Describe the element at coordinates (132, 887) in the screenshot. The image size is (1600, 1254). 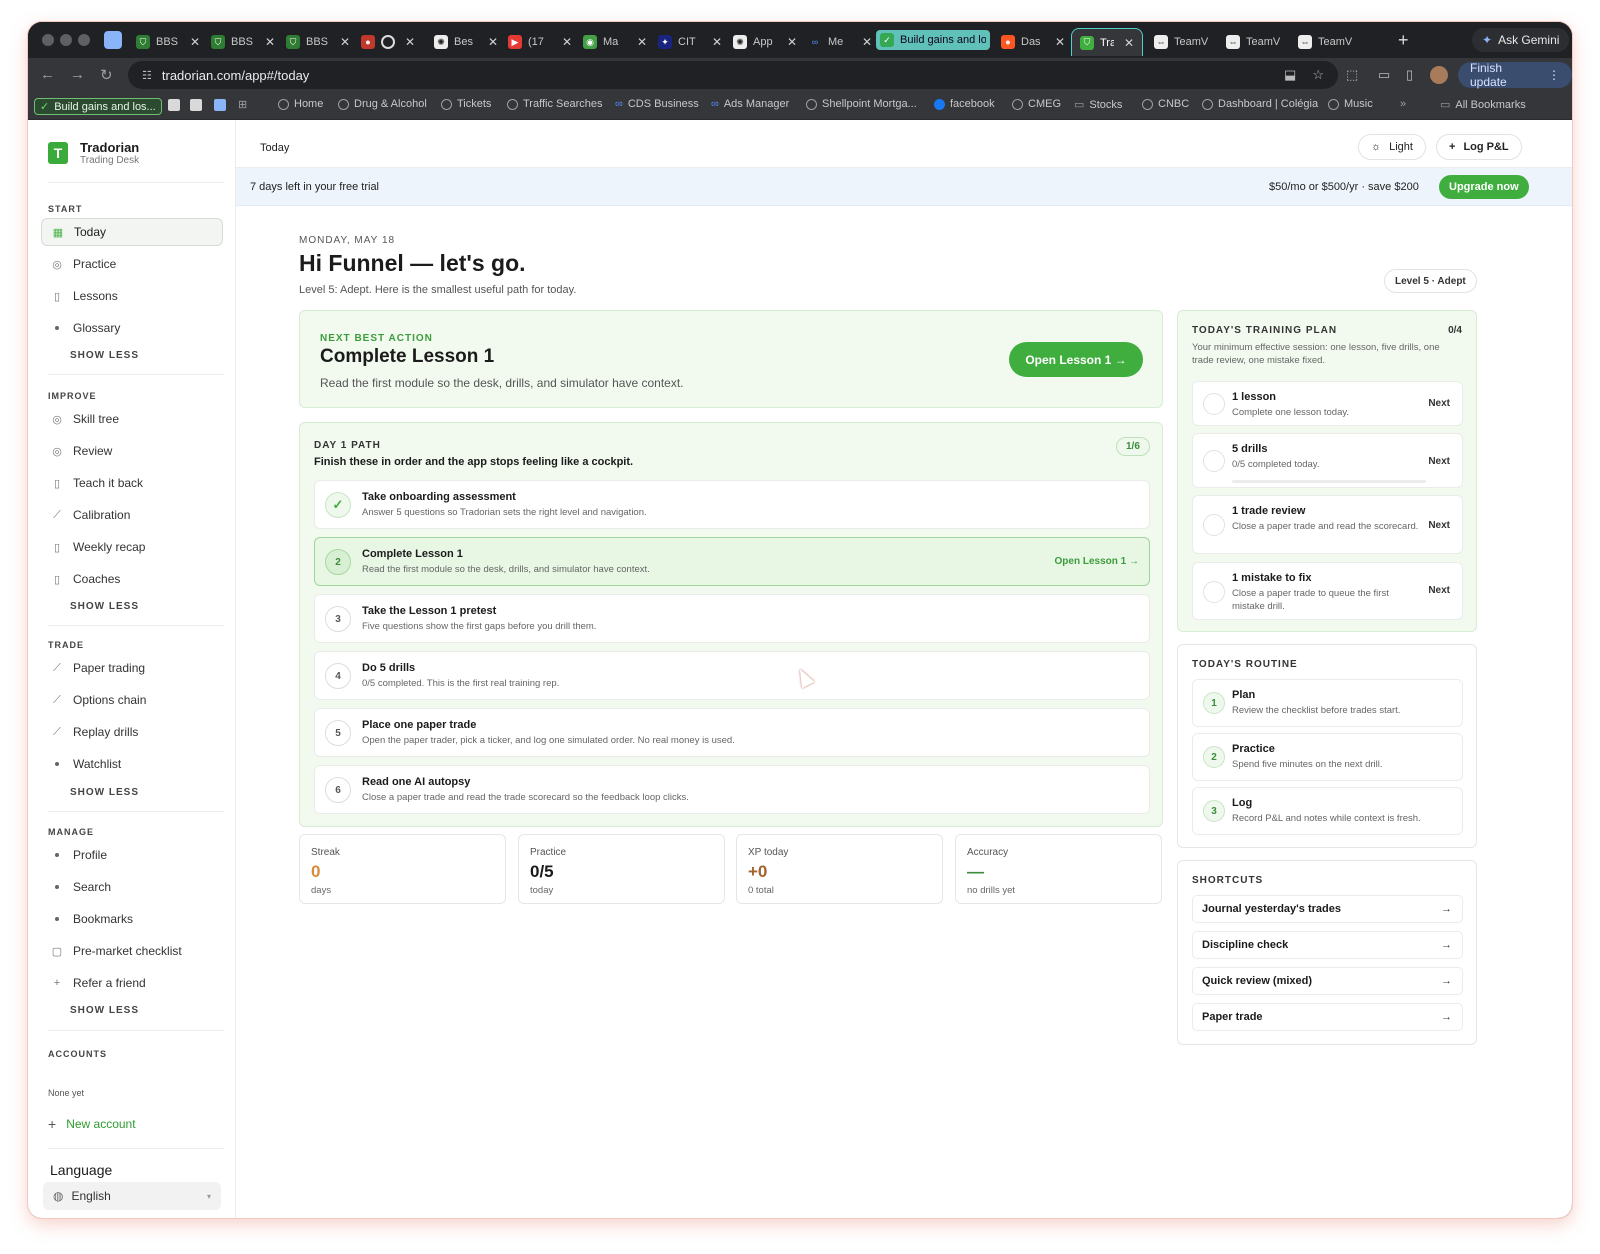
I see `sidebar-item-search: Search` at that location.